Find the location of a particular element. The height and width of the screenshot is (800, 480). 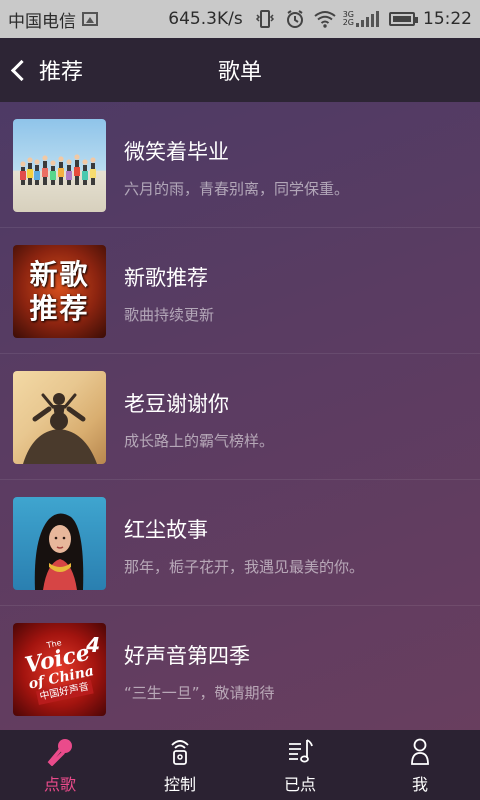

battery-icon is located at coordinates (403, 19).